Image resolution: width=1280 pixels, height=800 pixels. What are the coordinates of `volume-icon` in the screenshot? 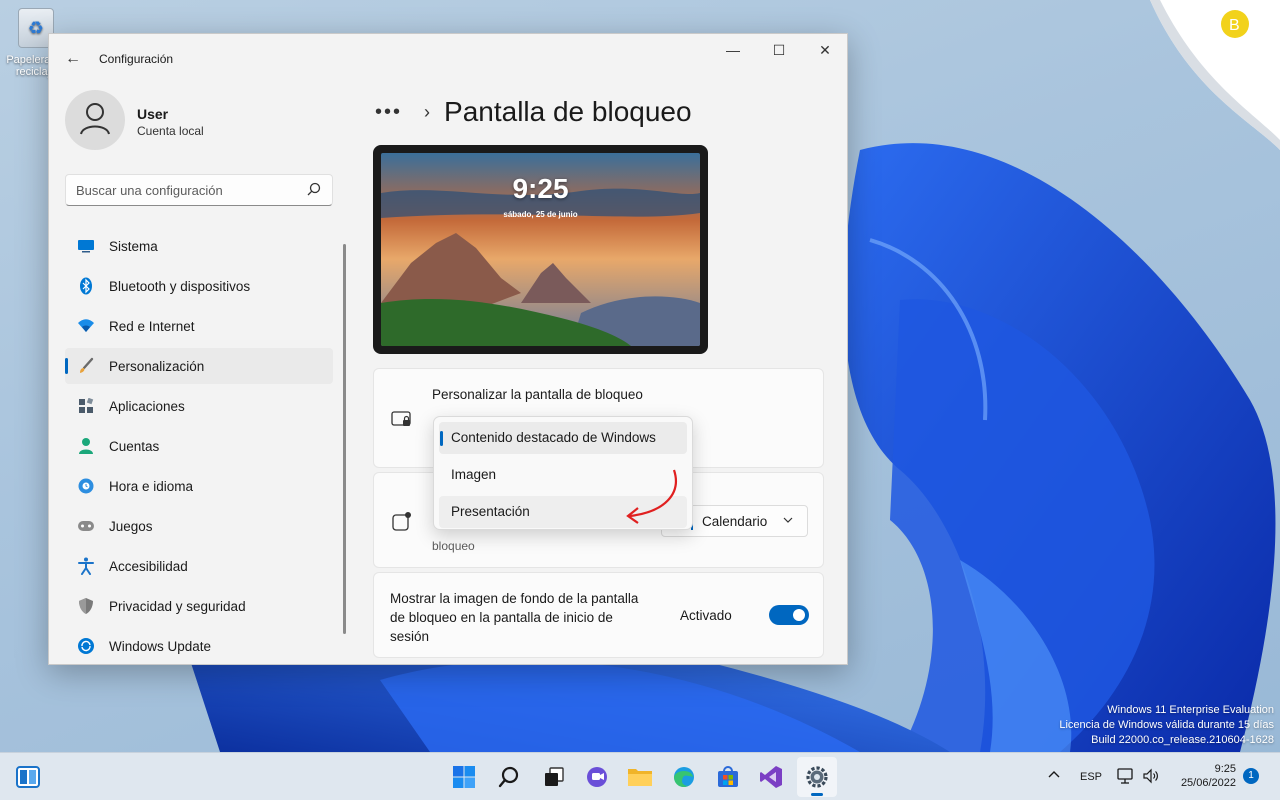 It's located at (1151, 776).